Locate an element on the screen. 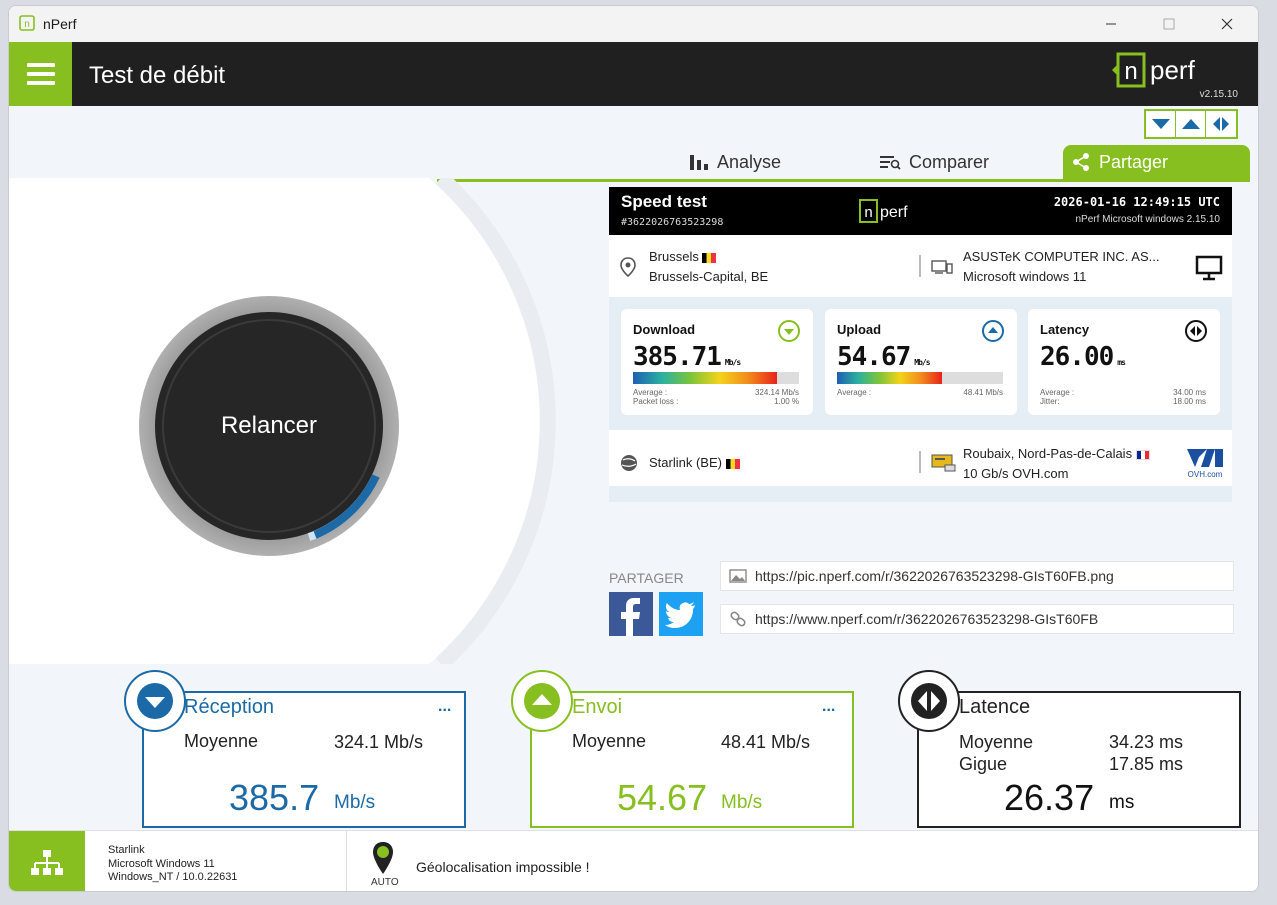 The width and height of the screenshot is (1277, 905). server-location: Roubaix, Nord-Pas-de-Calais is located at coordinates (1056, 453).